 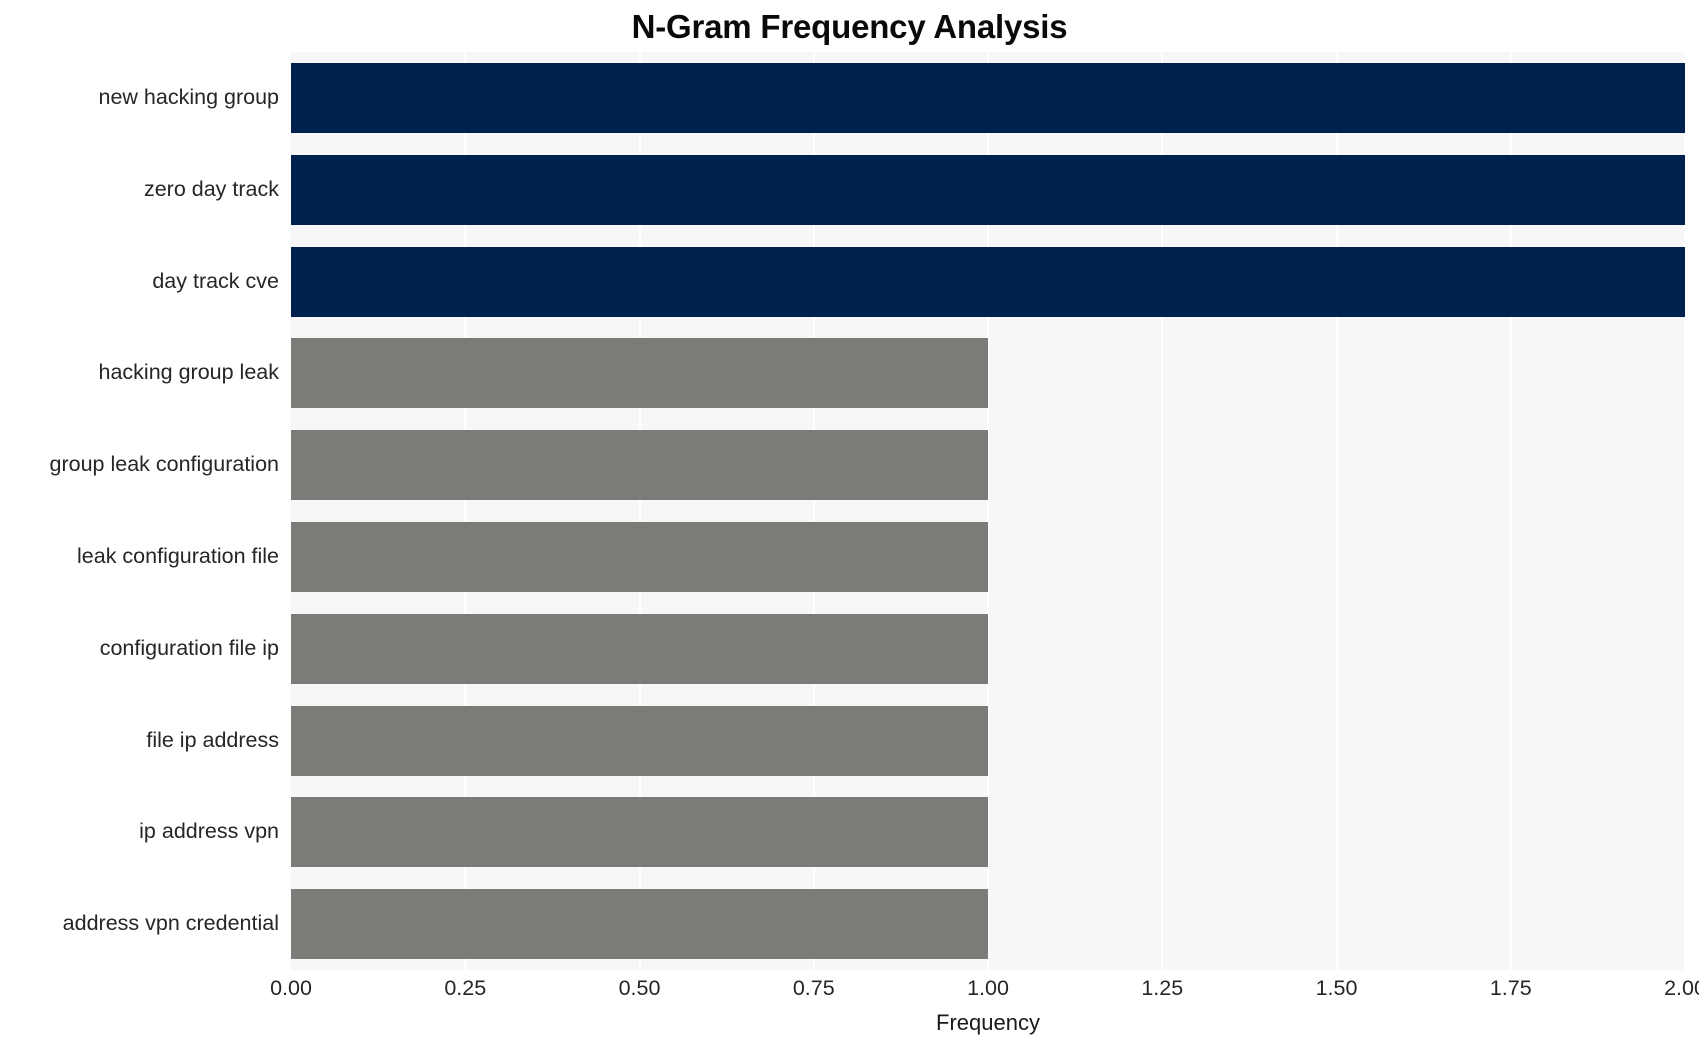 What do you see at coordinates (849, 26) in the screenshot?
I see `chart-title: N-Gram Frequency Analysis` at bounding box center [849, 26].